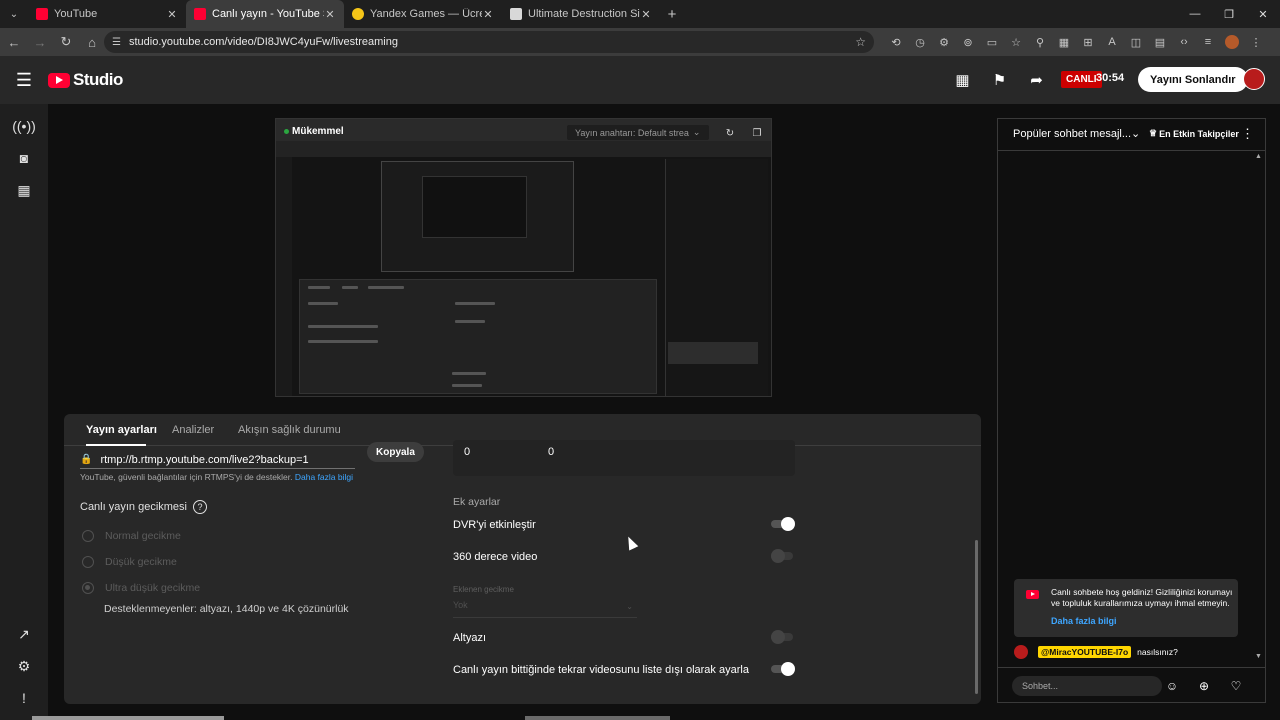 The width and height of the screenshot is (1280, 720). Describe the element at coordinates (153, 588) in the screenshot. I see `latency-option-label: Ultra düşük gecikme` at that location.